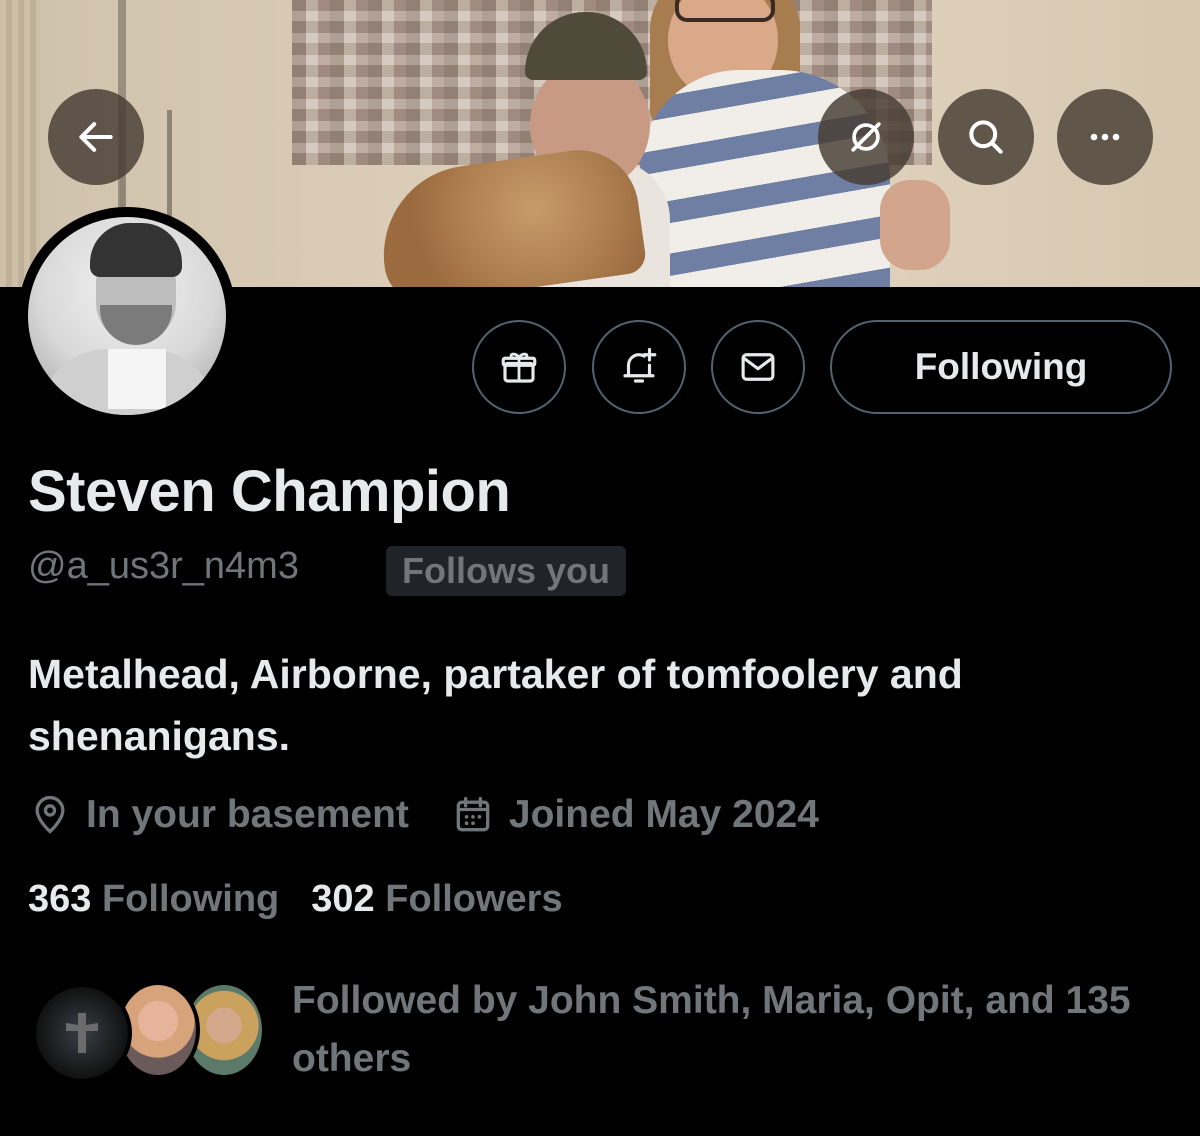 The width and height of the screenshot is (1200, 1136). I want to click on follower-avatar-cross, so click(82, 1033).